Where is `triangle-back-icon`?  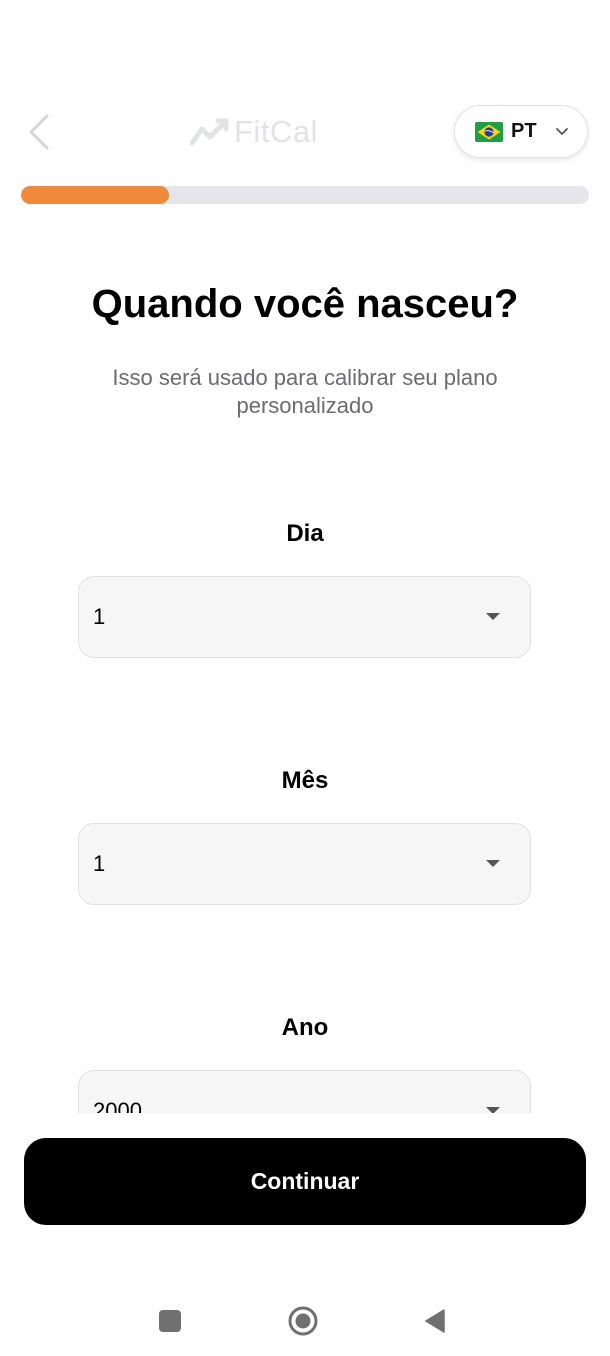
triangle-back-icon is located at coordinates (435, 1321).